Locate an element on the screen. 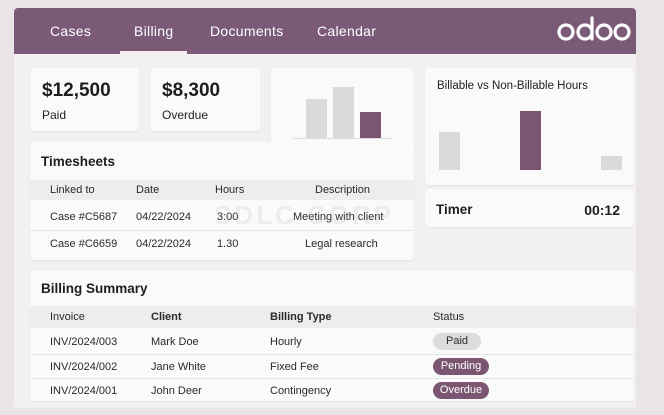  col-invoice: Invoice is located at coordinates (67, 317).